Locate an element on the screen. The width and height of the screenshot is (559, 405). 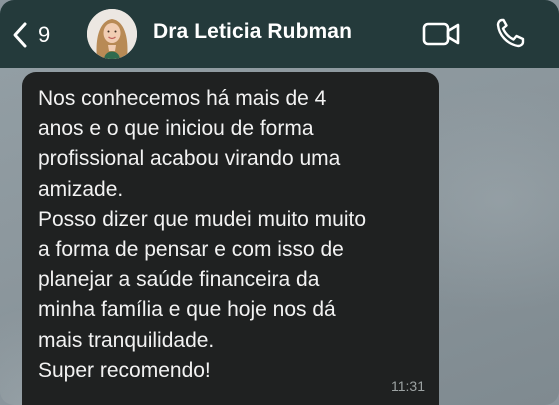
message-line: Posso dizer que mudei muito muito is located at coordinates (202, 219).